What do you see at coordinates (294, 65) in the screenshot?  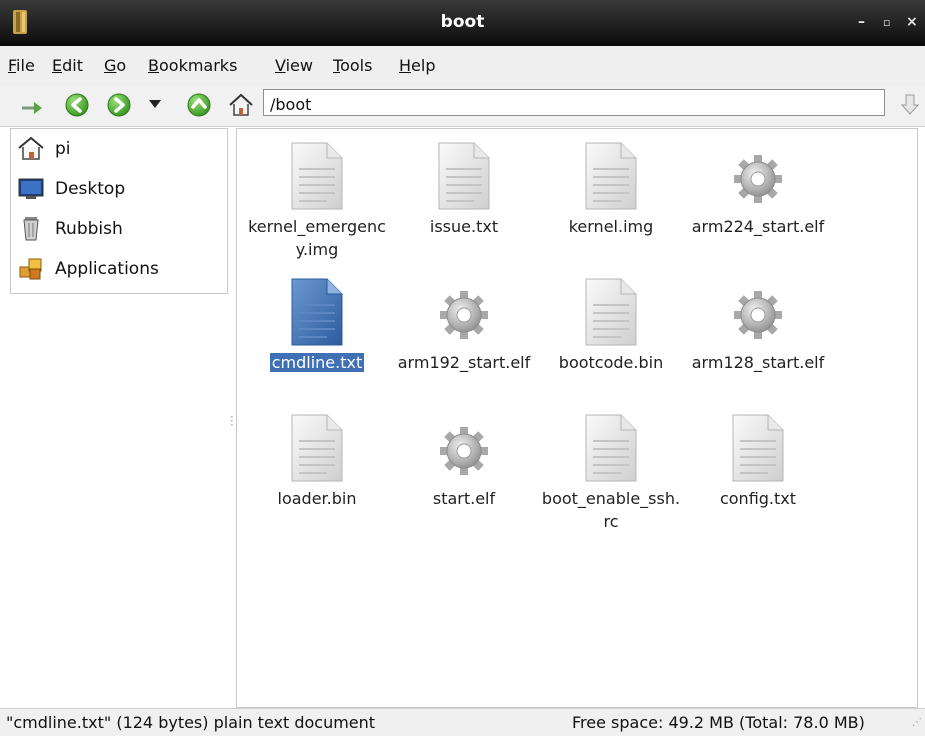 I see `menu-view: View` at bounding box center [294, 65].